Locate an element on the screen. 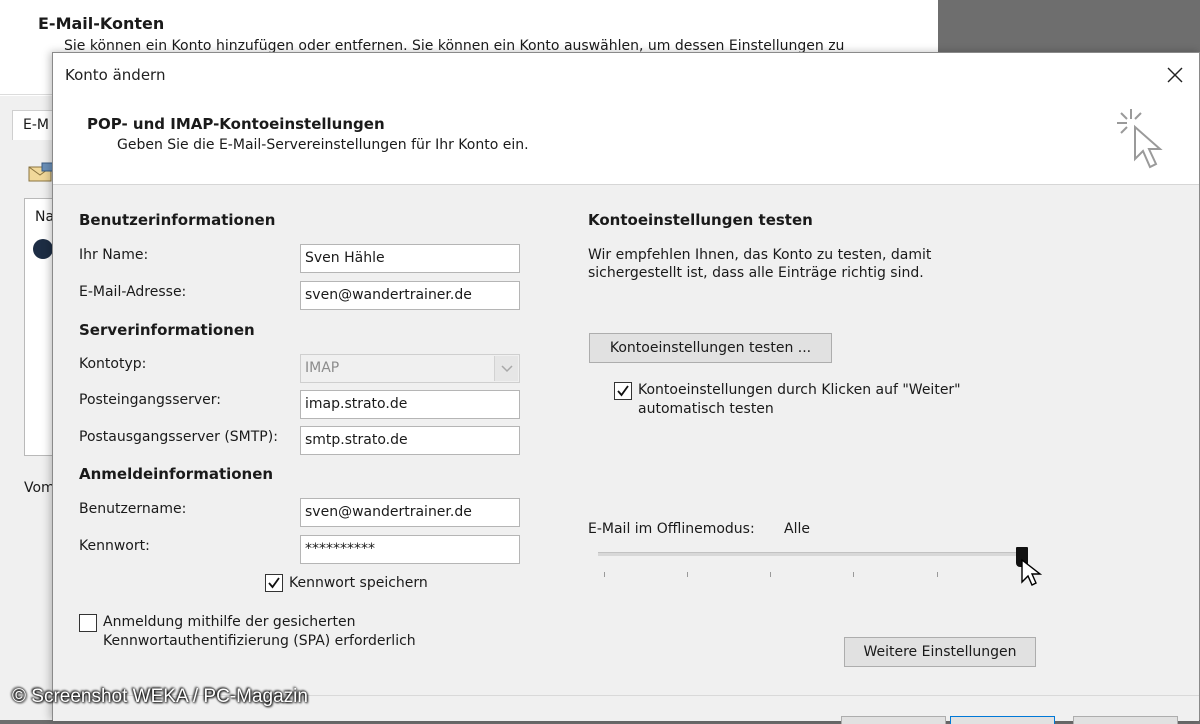 This screenshot has width=1200, height=724. name-label: Ihr Name: is located at coordinates (114, 255).